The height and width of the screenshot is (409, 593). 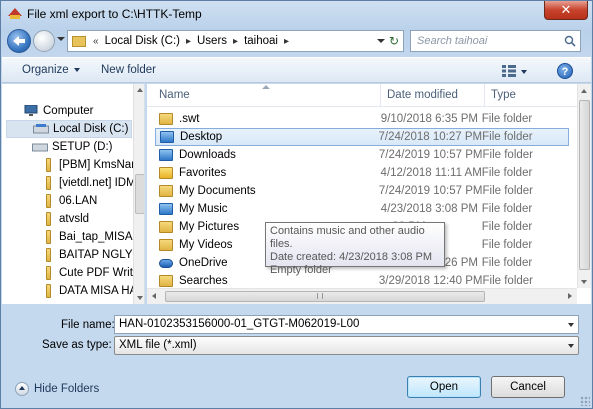 I want to click on column-header-name: Name, so click(x=267, y=95).